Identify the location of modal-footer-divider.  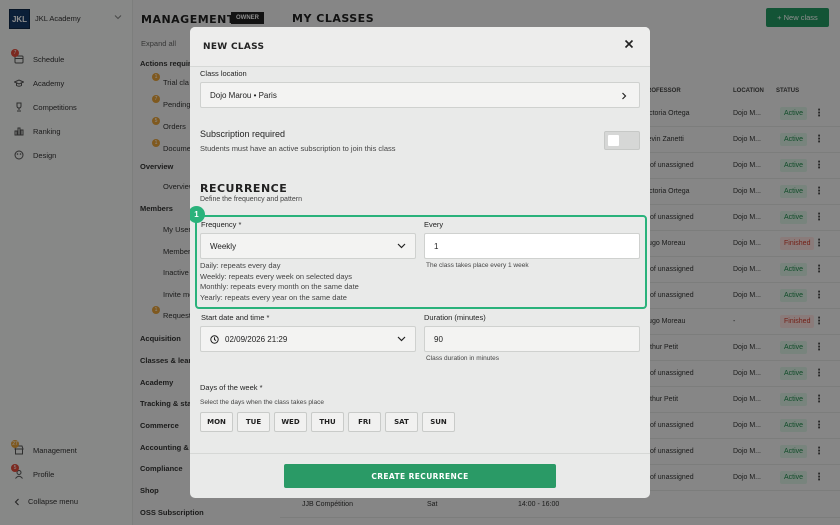
(420, 453).